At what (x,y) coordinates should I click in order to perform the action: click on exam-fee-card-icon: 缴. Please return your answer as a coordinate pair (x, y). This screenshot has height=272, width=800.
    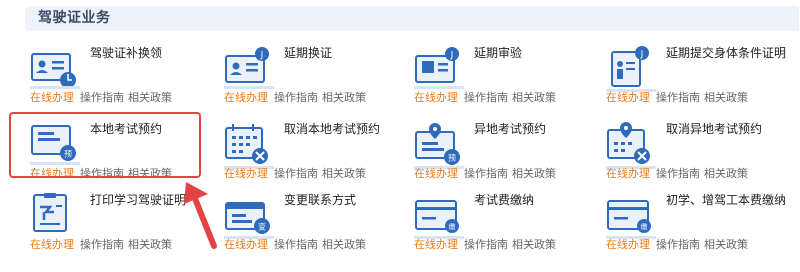
    Looking at the image, I should click on (439, 219).